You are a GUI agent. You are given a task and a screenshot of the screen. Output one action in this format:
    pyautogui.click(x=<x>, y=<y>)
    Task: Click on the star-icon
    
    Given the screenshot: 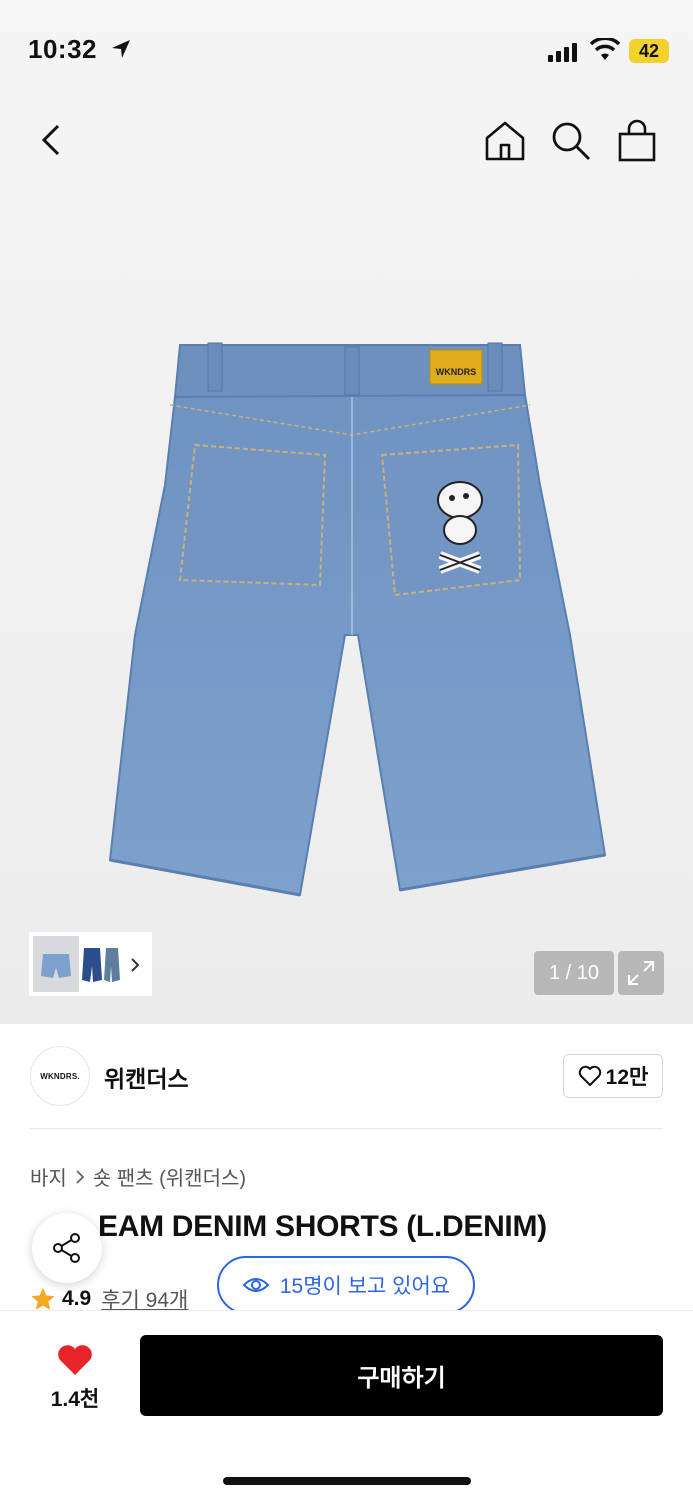 What is the action you would take?
    pyautogui.click(x=43, y=1298)
    